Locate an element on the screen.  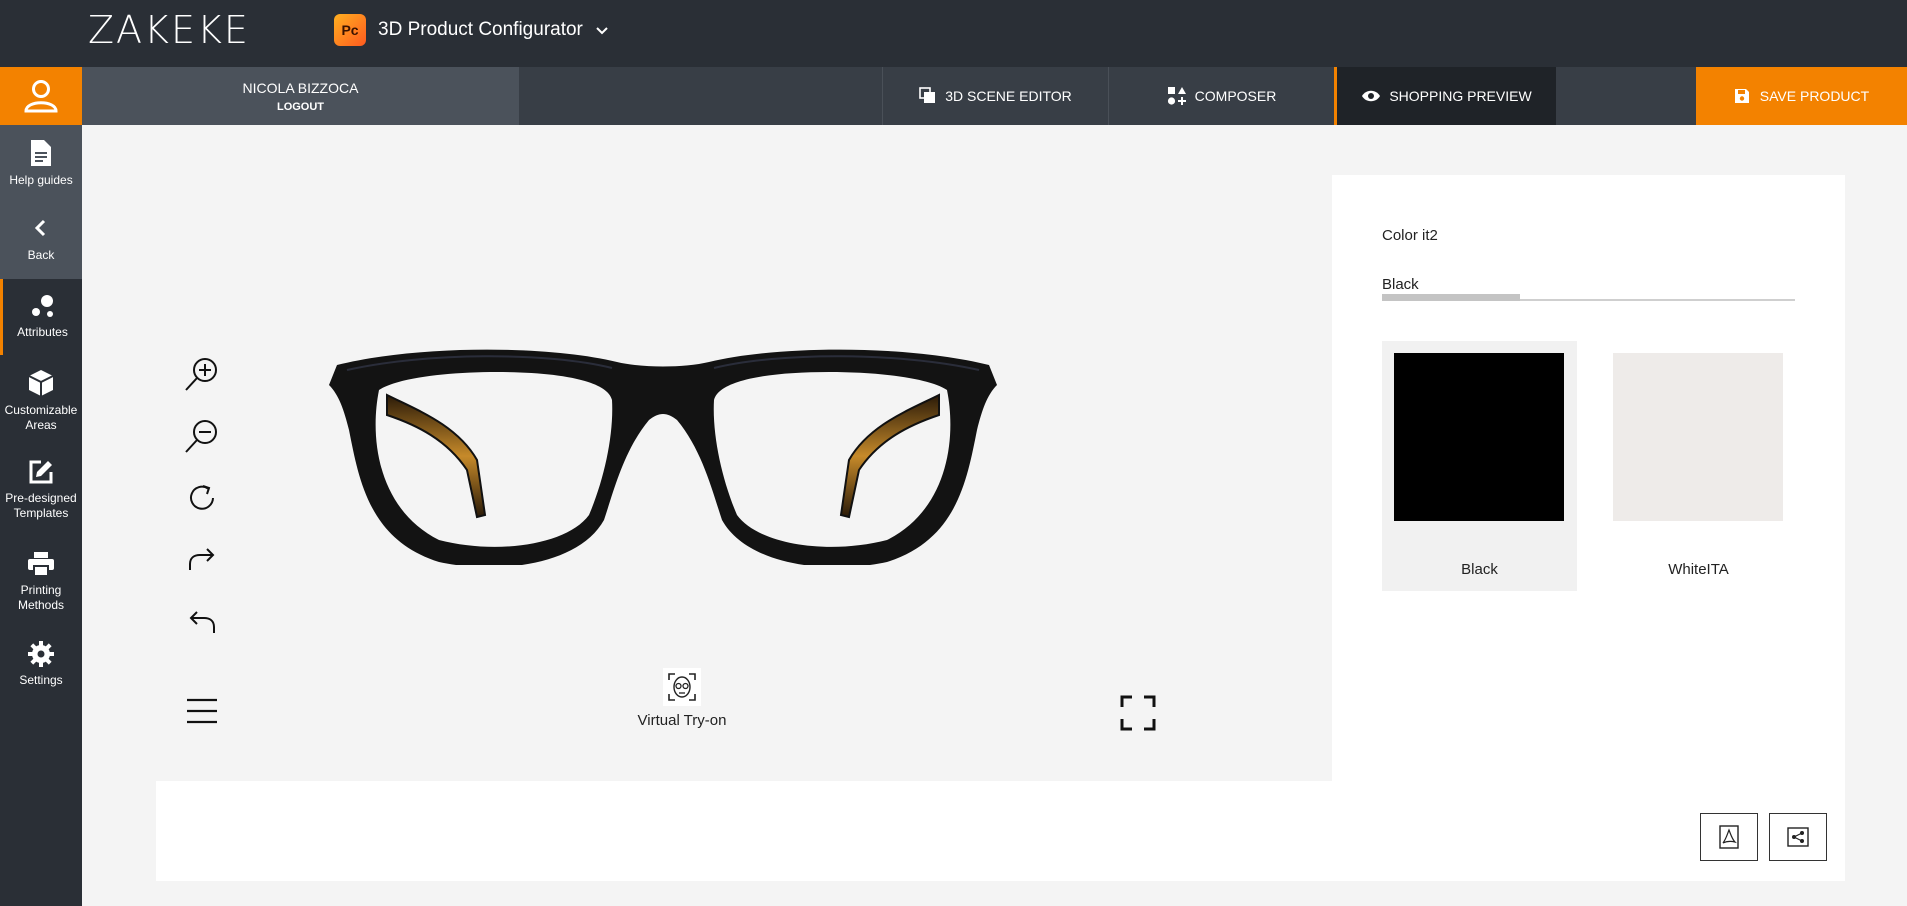
redo-button is located at coordinates (202, 560).